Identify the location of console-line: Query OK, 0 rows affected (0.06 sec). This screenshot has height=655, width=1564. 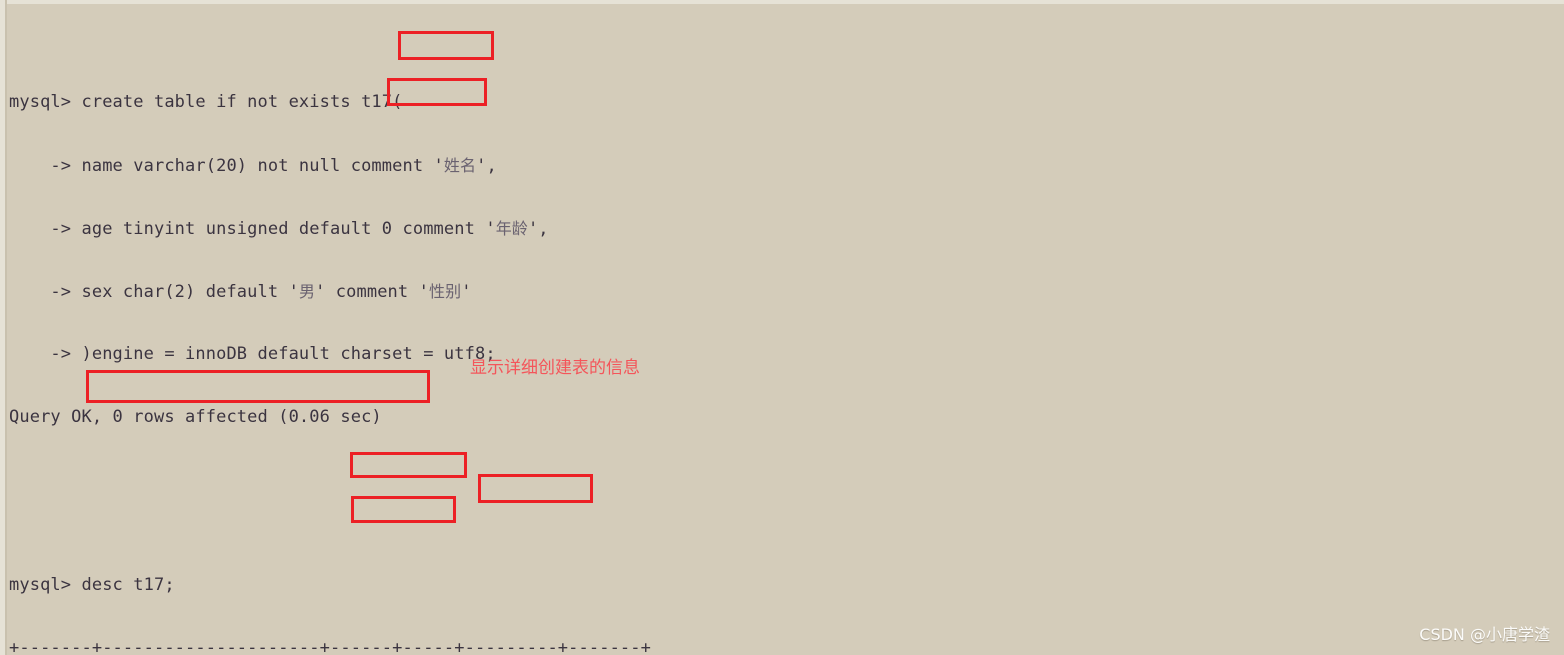
(195, 417).